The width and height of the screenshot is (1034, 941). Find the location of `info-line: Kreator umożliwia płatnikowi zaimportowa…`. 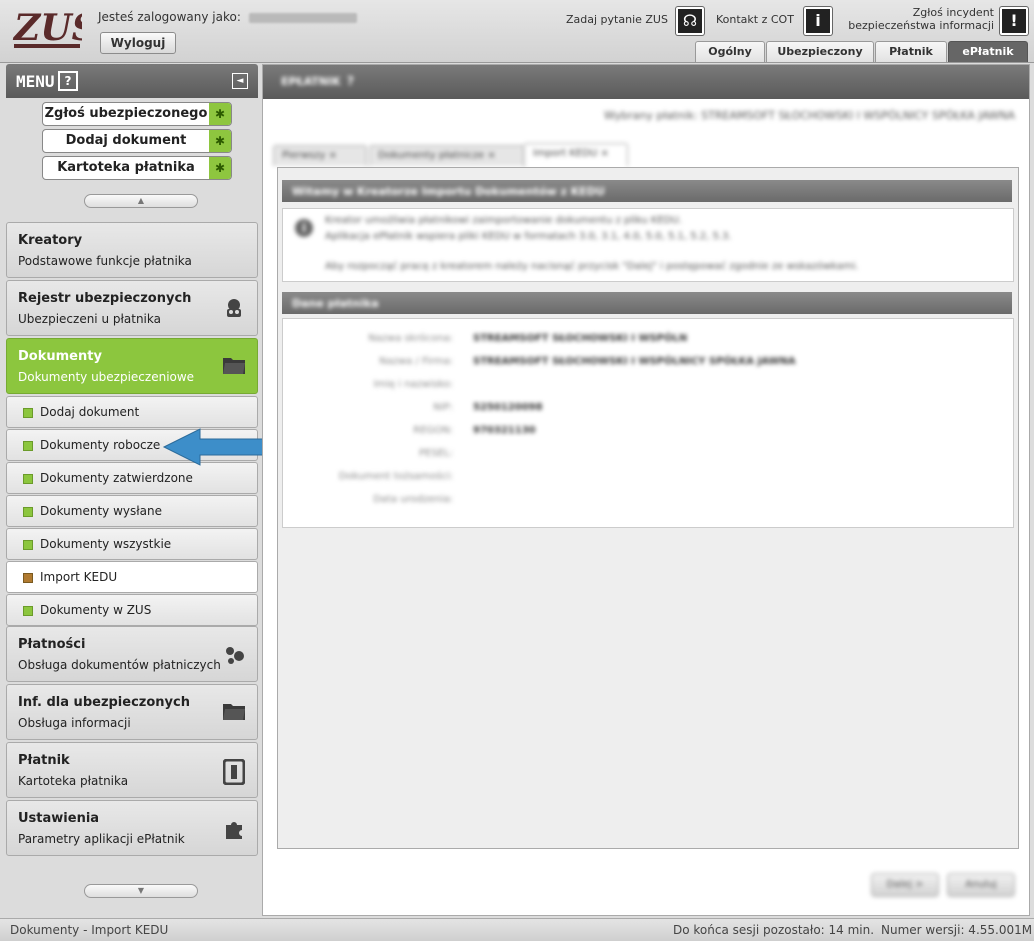

info-line: Kreator umożliwia płatnikowi zaimportowa… is located at coordinates (503, 220).